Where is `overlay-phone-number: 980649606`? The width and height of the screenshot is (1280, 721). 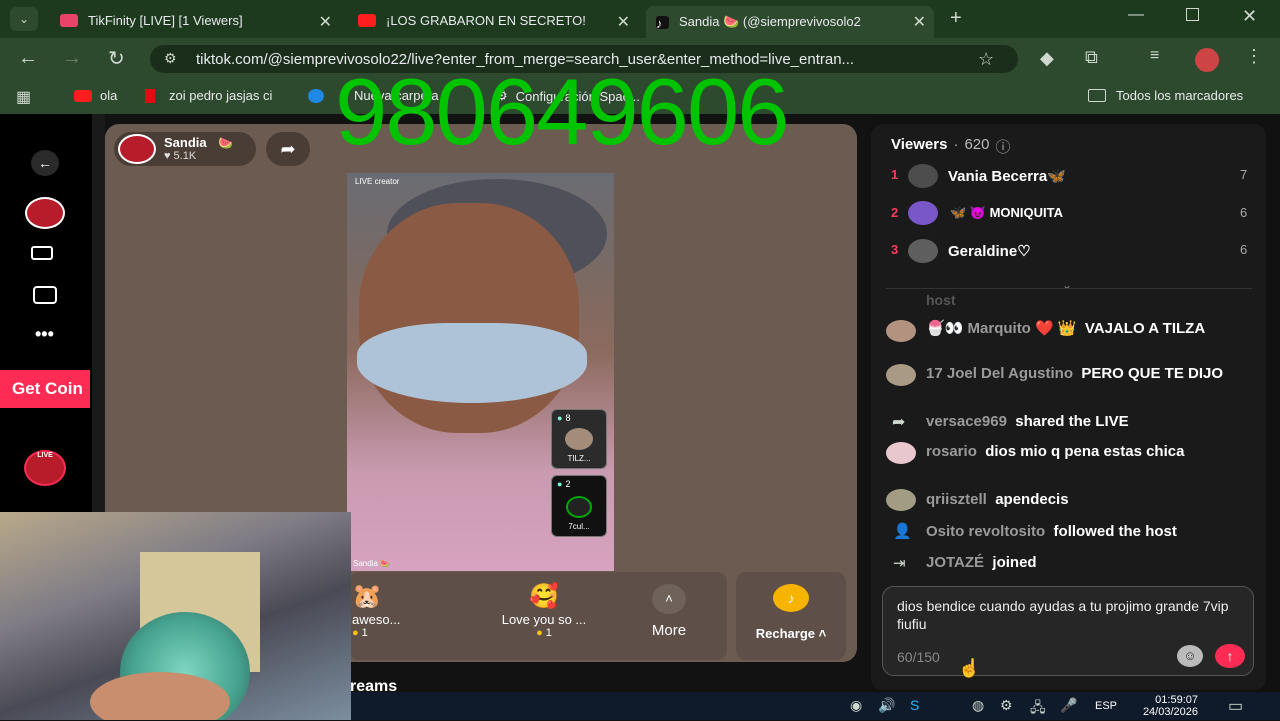 overlay-phone-number: 980649606 is located at coordinates (562, 111).